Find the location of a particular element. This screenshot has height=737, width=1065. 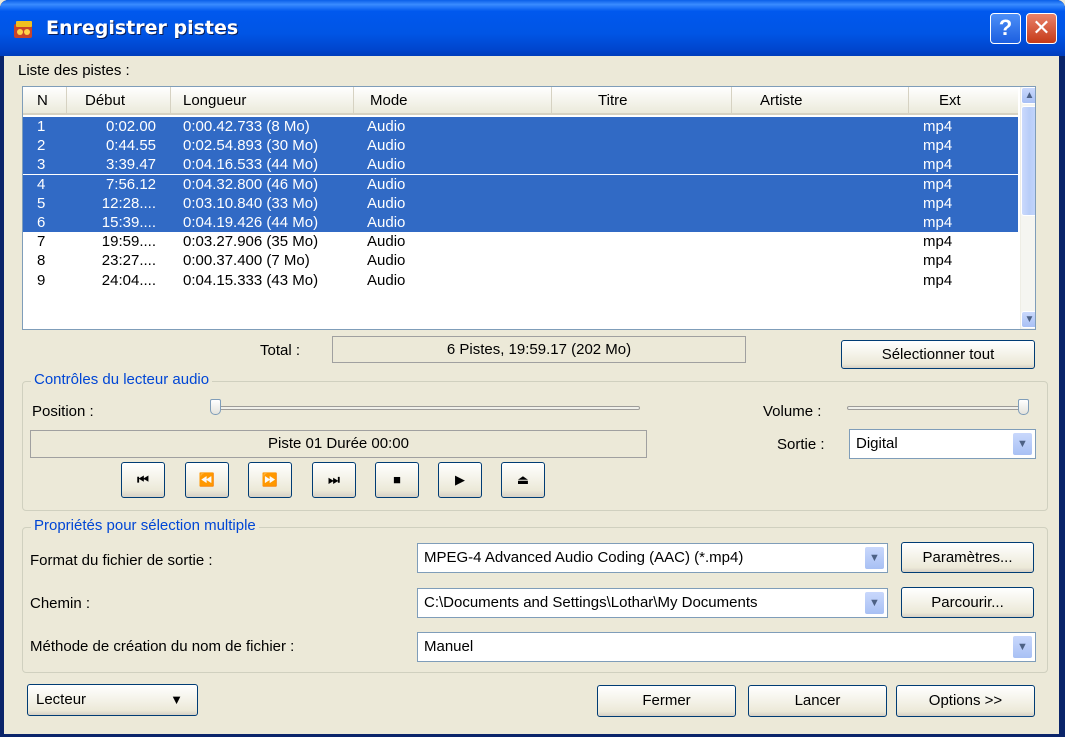

eject-button: ⏏ is located at coordinates (523, 480).